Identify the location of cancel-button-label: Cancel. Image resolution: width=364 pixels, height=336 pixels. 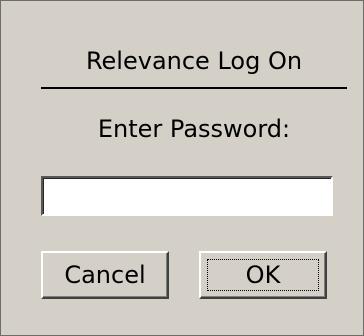
(105, 275).